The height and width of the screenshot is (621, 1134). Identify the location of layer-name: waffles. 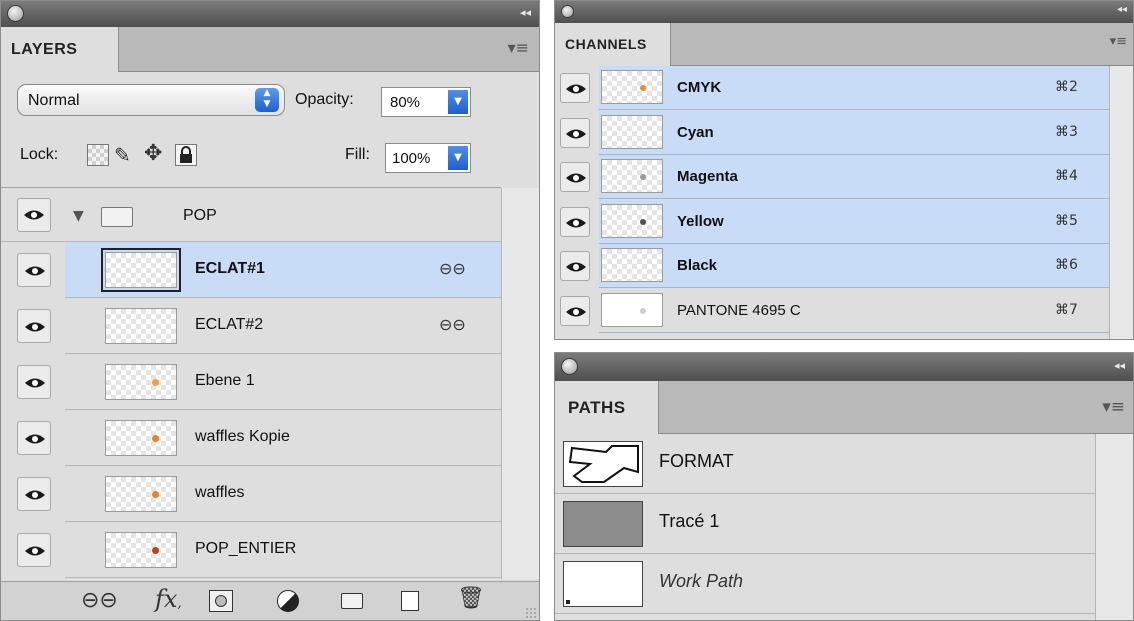
(220, 492).